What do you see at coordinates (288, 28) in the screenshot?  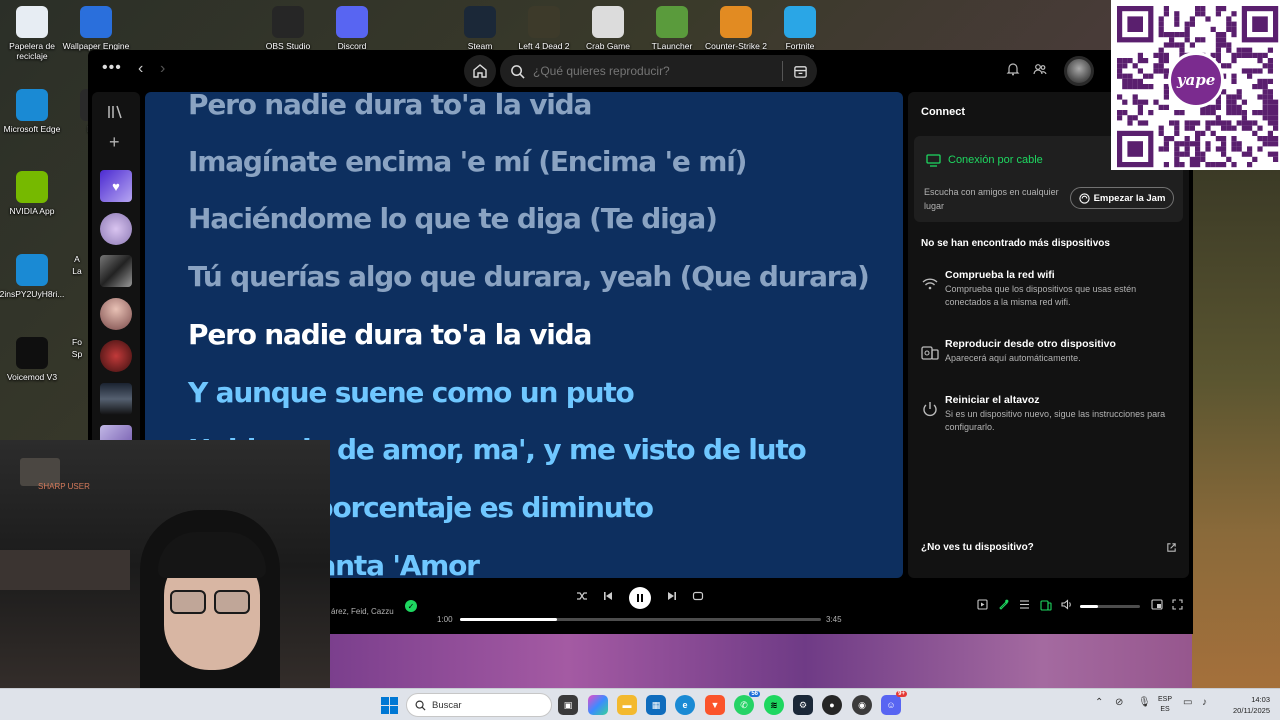 I see `desktop-icon: OBS Studio` at bounding box center [288, 28].